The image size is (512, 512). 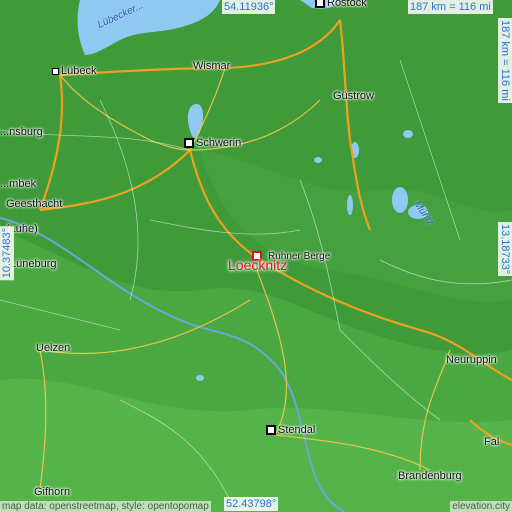 I want to click on city-label: Geesthacht, so click(x=34, y=204).